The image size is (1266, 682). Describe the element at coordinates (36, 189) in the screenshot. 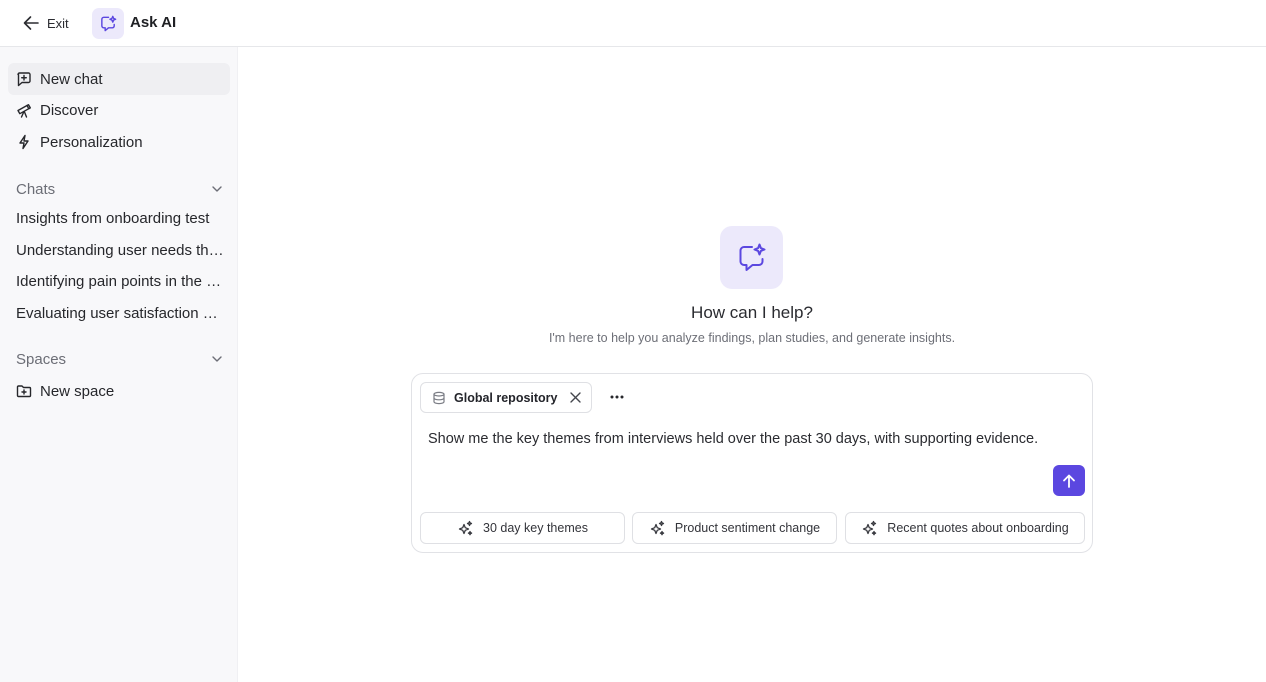

I see `chats-section-title: Chats` at that location.